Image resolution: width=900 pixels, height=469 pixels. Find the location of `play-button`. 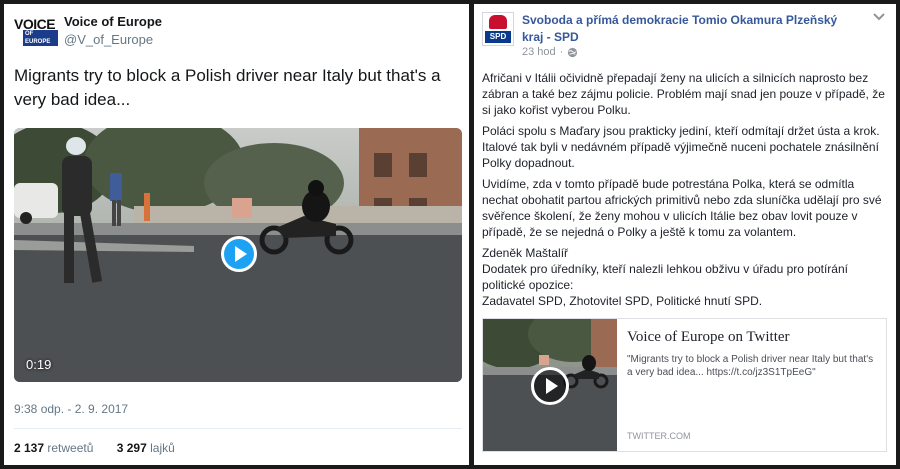

play-button is located at coordinates (239, 254).